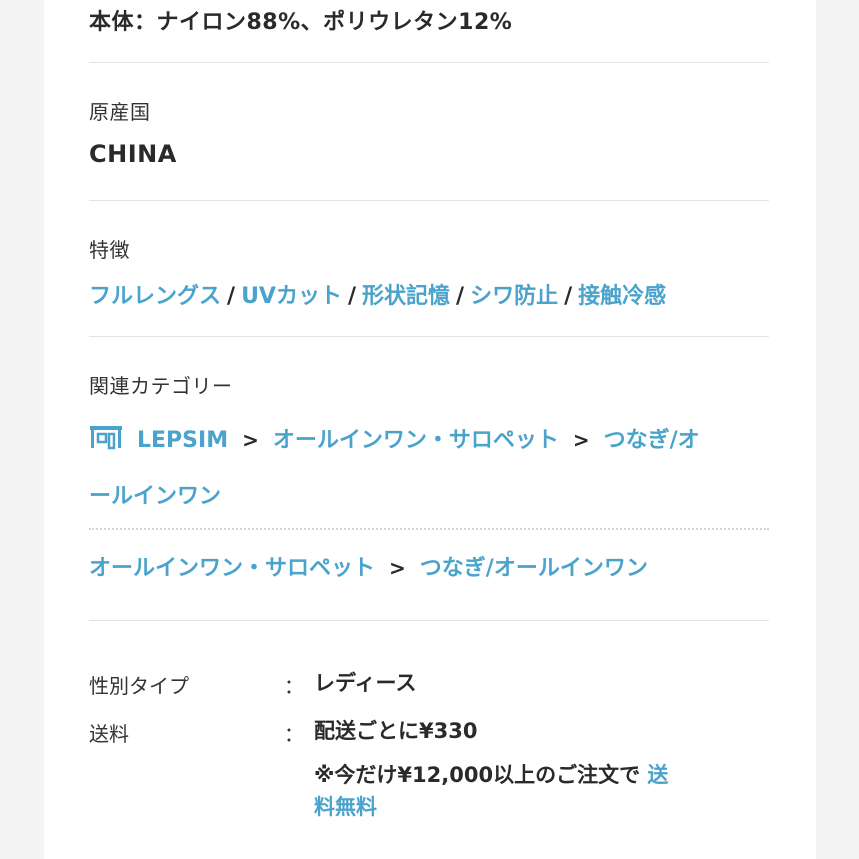 Image resolution: width=859 pixels, height=859 pixels. Describe the element at coordinates (477, 775) in the screenshot. I see `shipping-note-text: ※今だけ¥12,000以上のご注文で` at that location.